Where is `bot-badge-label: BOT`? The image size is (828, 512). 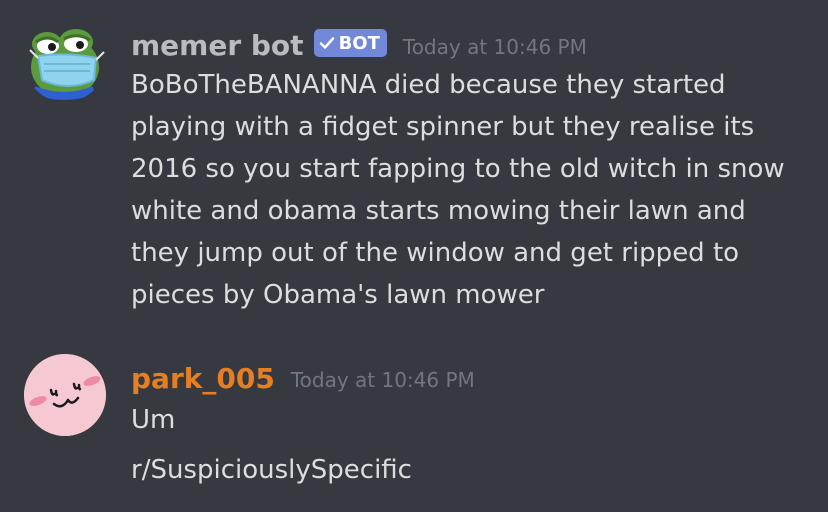 bot-badge-label: BOT is located at coordinates (359, 43).